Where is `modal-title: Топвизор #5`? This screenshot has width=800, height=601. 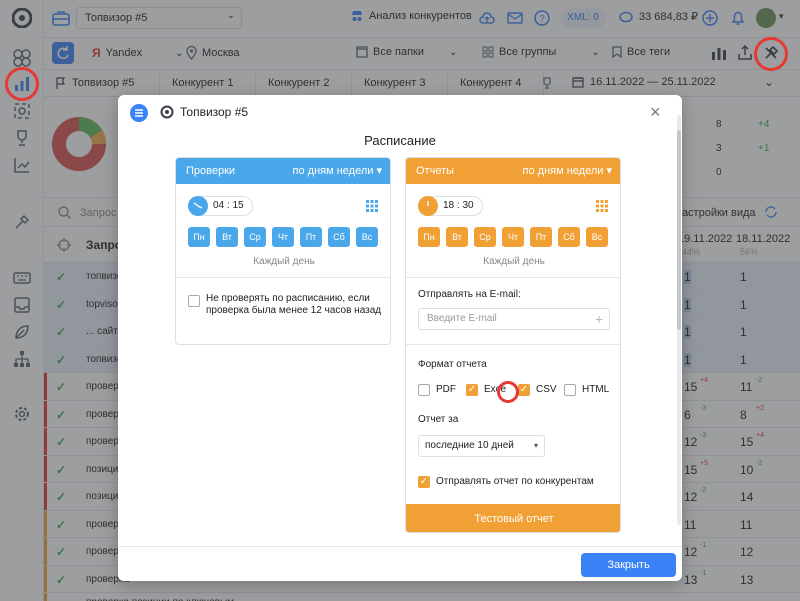
modal-title: Топвизор #5 is located at coordinates (214, 112).